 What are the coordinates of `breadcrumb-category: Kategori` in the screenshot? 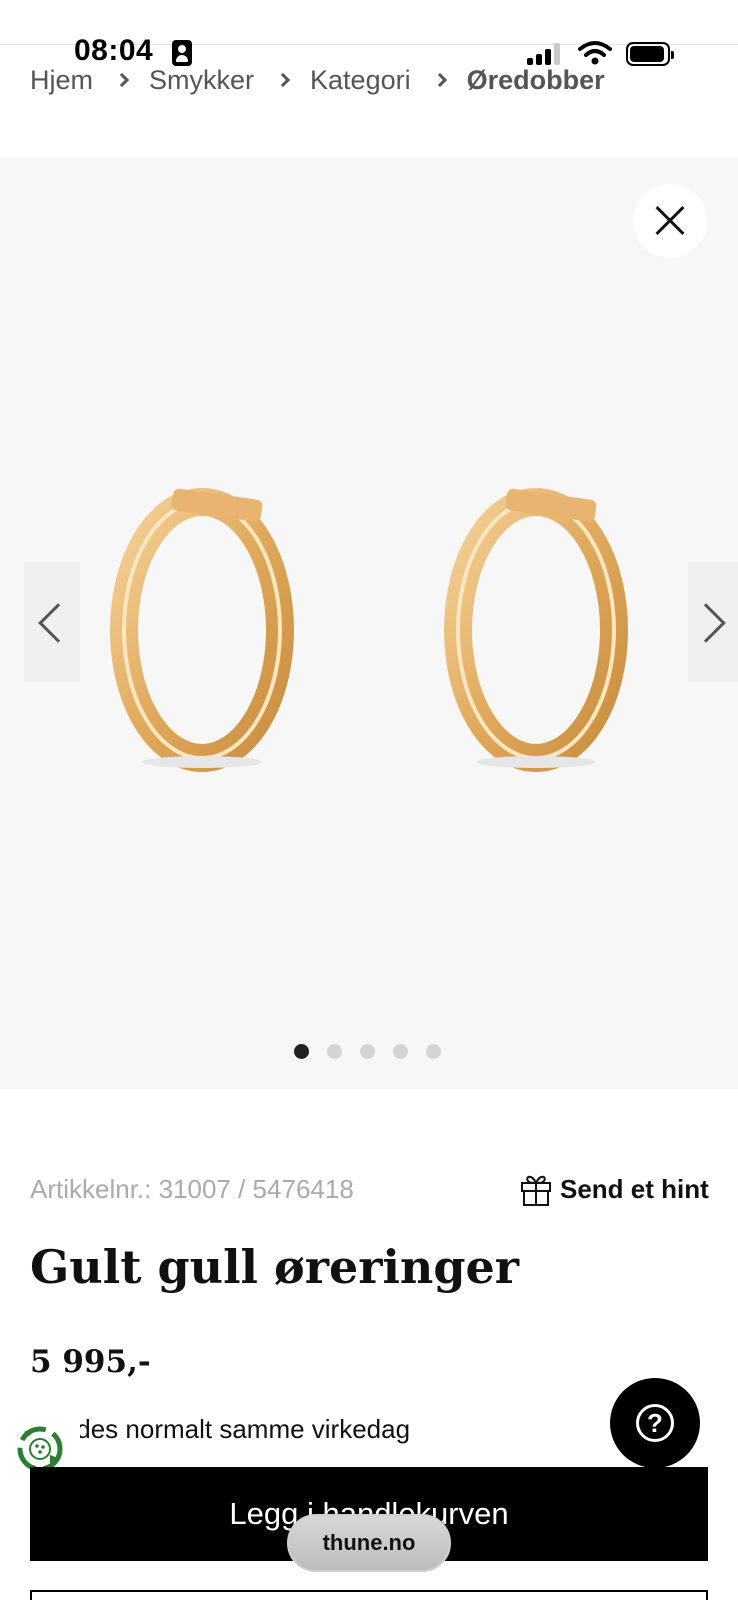 It's located at (360, 80).